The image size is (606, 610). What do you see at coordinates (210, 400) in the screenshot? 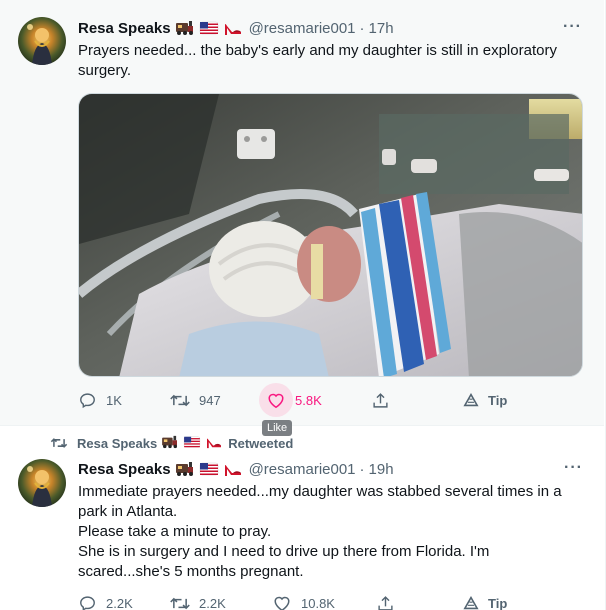
I see `retweet-count: 947` at bounding box center [210, 400].